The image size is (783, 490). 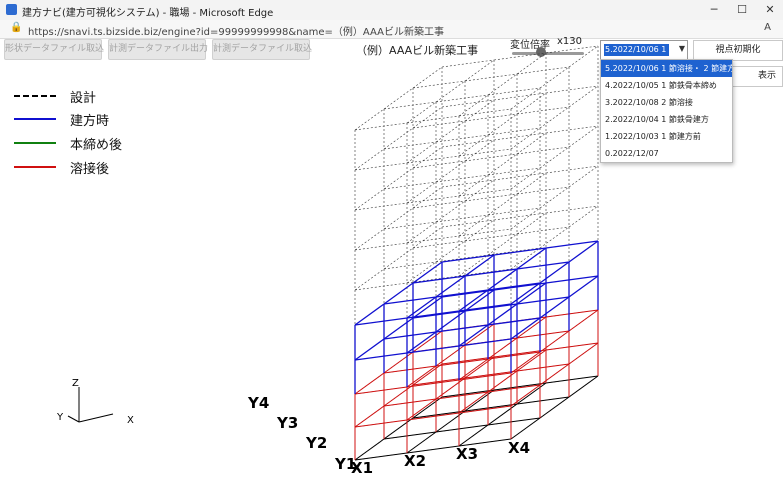 I want to click on grid-label-x4: X4, so click(x=519, y=448).